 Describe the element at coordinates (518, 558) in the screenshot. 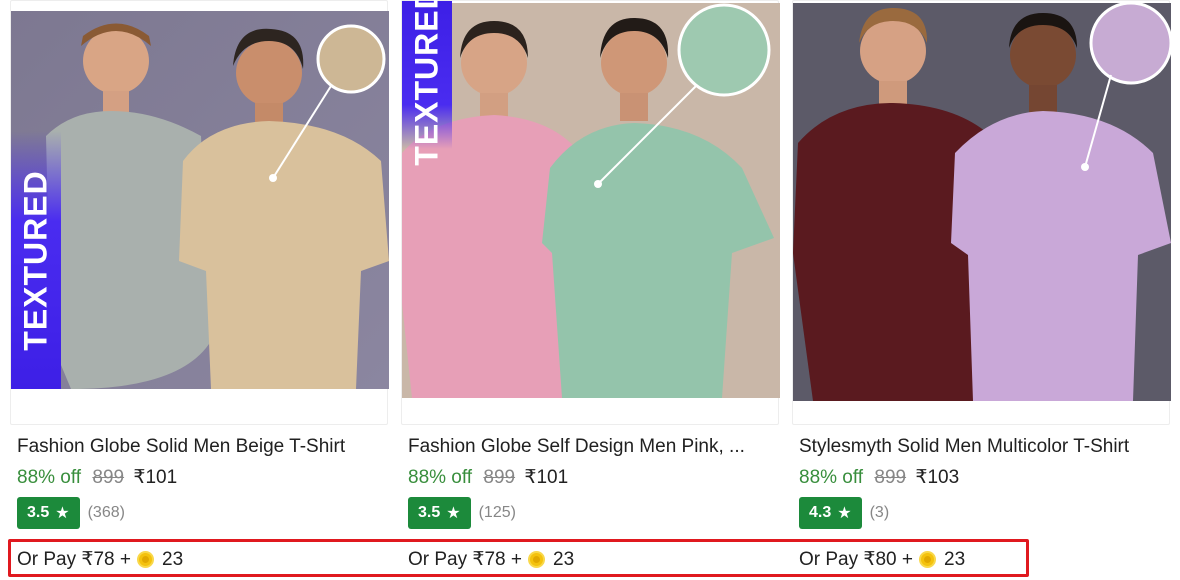

I see `highlight-annotation-box` at that location.